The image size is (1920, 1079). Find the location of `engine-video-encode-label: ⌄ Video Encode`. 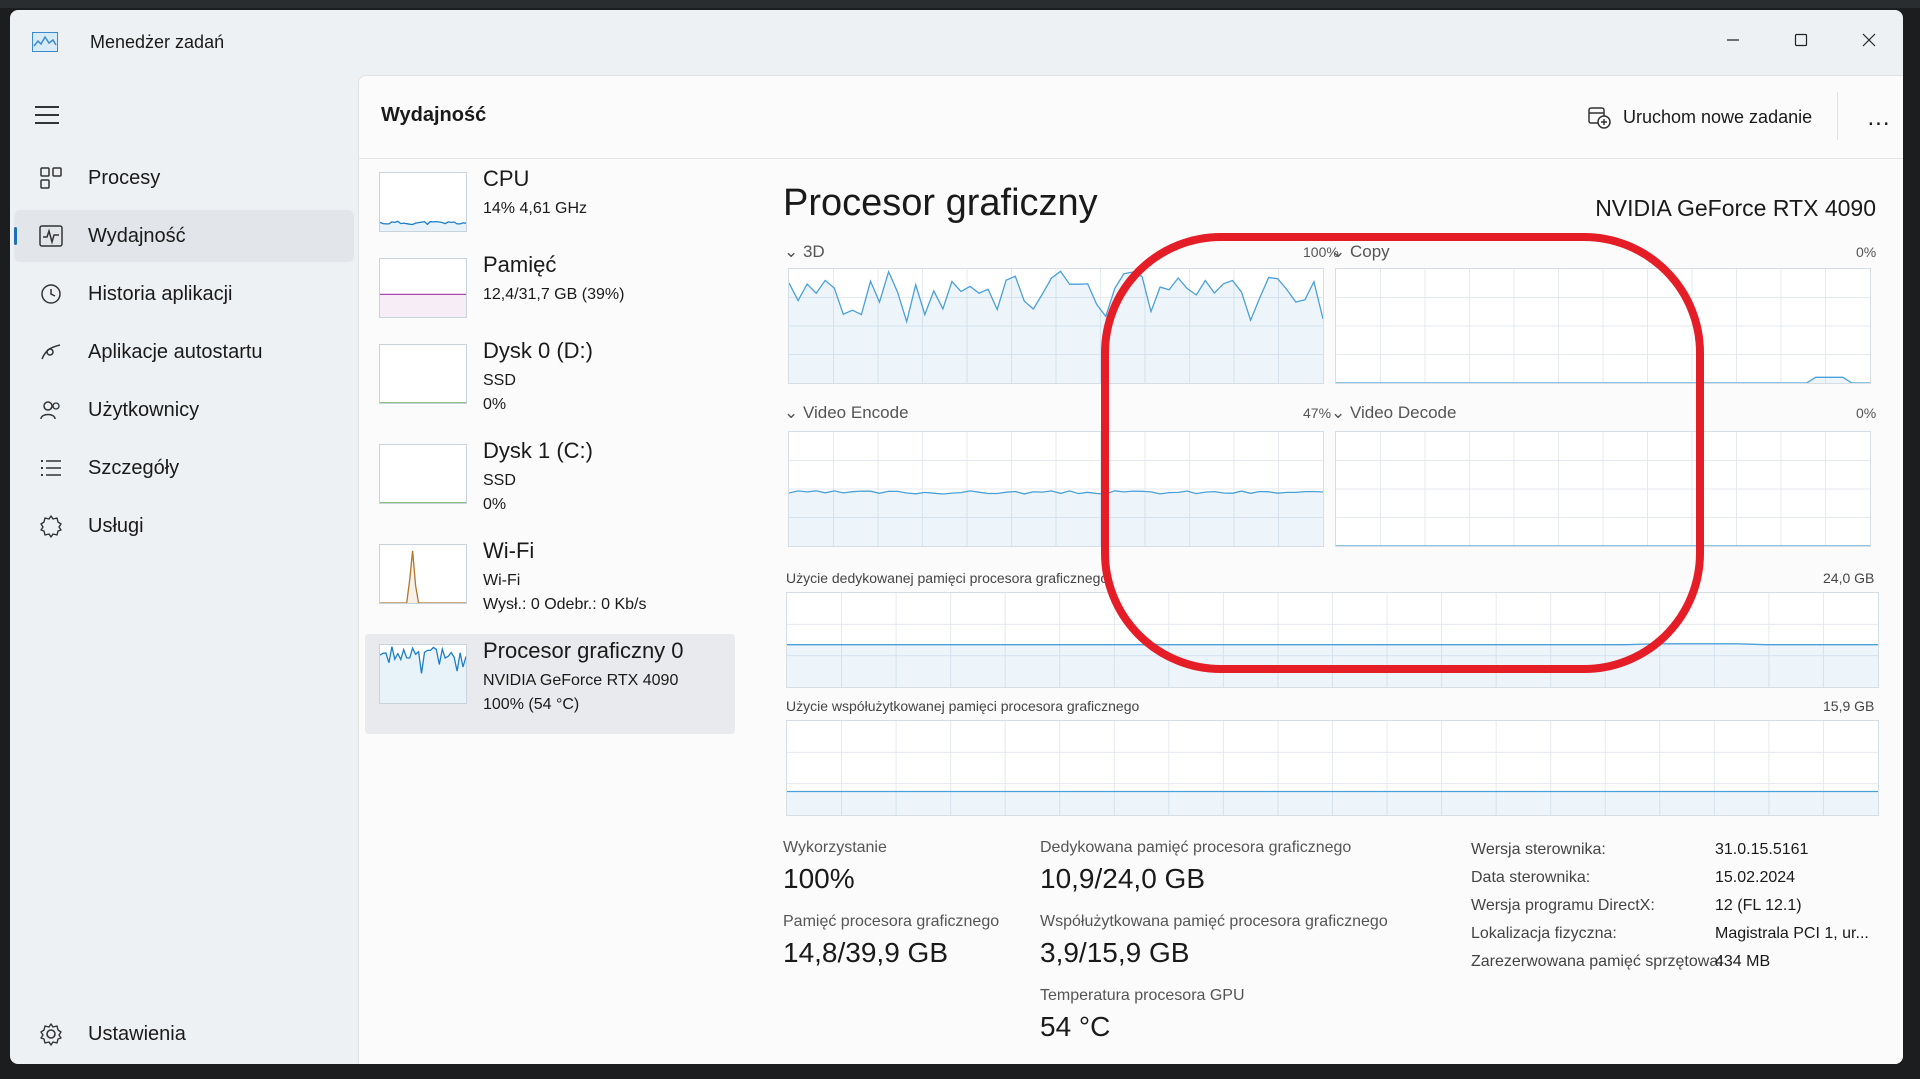

engine-video-encode-label: ⌄ Video Encode is located at coordinates (846, 413).